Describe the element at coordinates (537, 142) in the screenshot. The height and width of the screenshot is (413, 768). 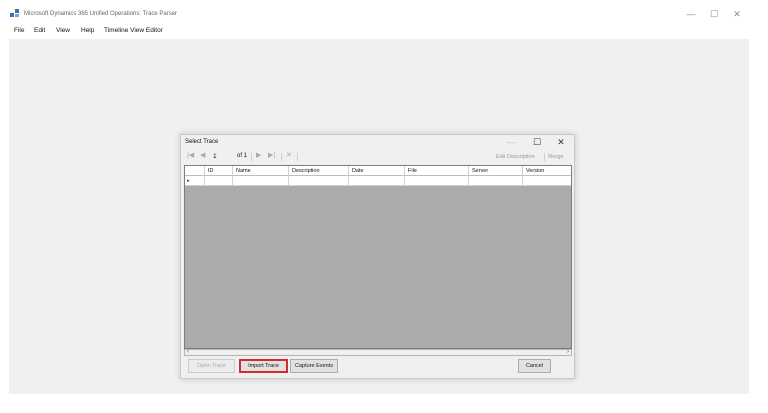
I see `dialog-maximize-button: ☐` at that location.